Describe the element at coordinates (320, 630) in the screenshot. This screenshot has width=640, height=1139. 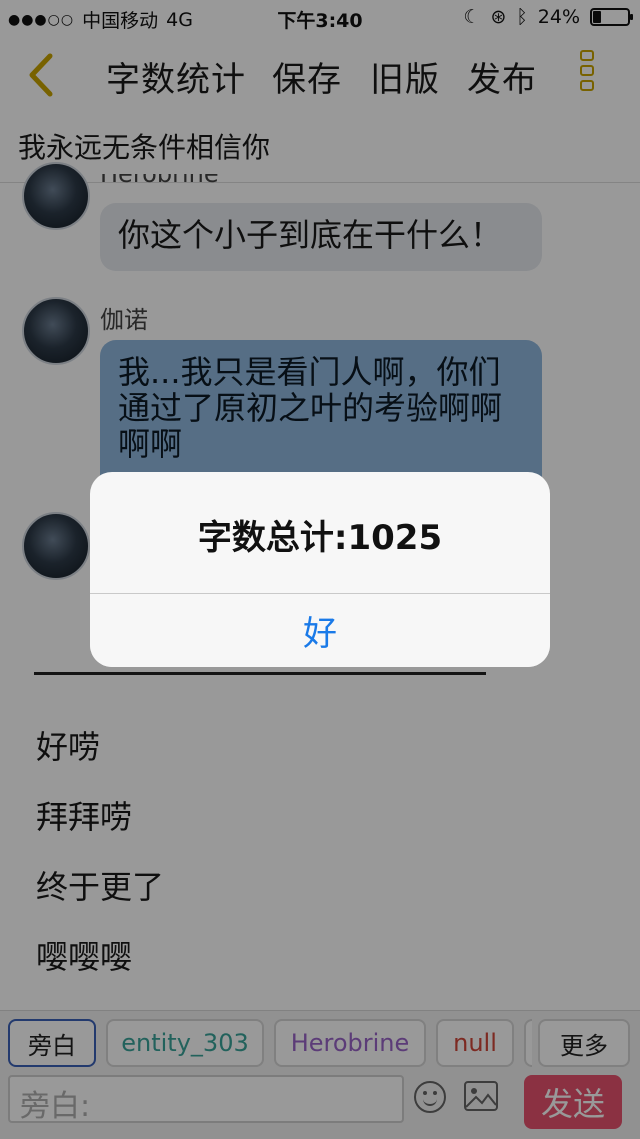
I see `alert-ok-button: 好` at that location.